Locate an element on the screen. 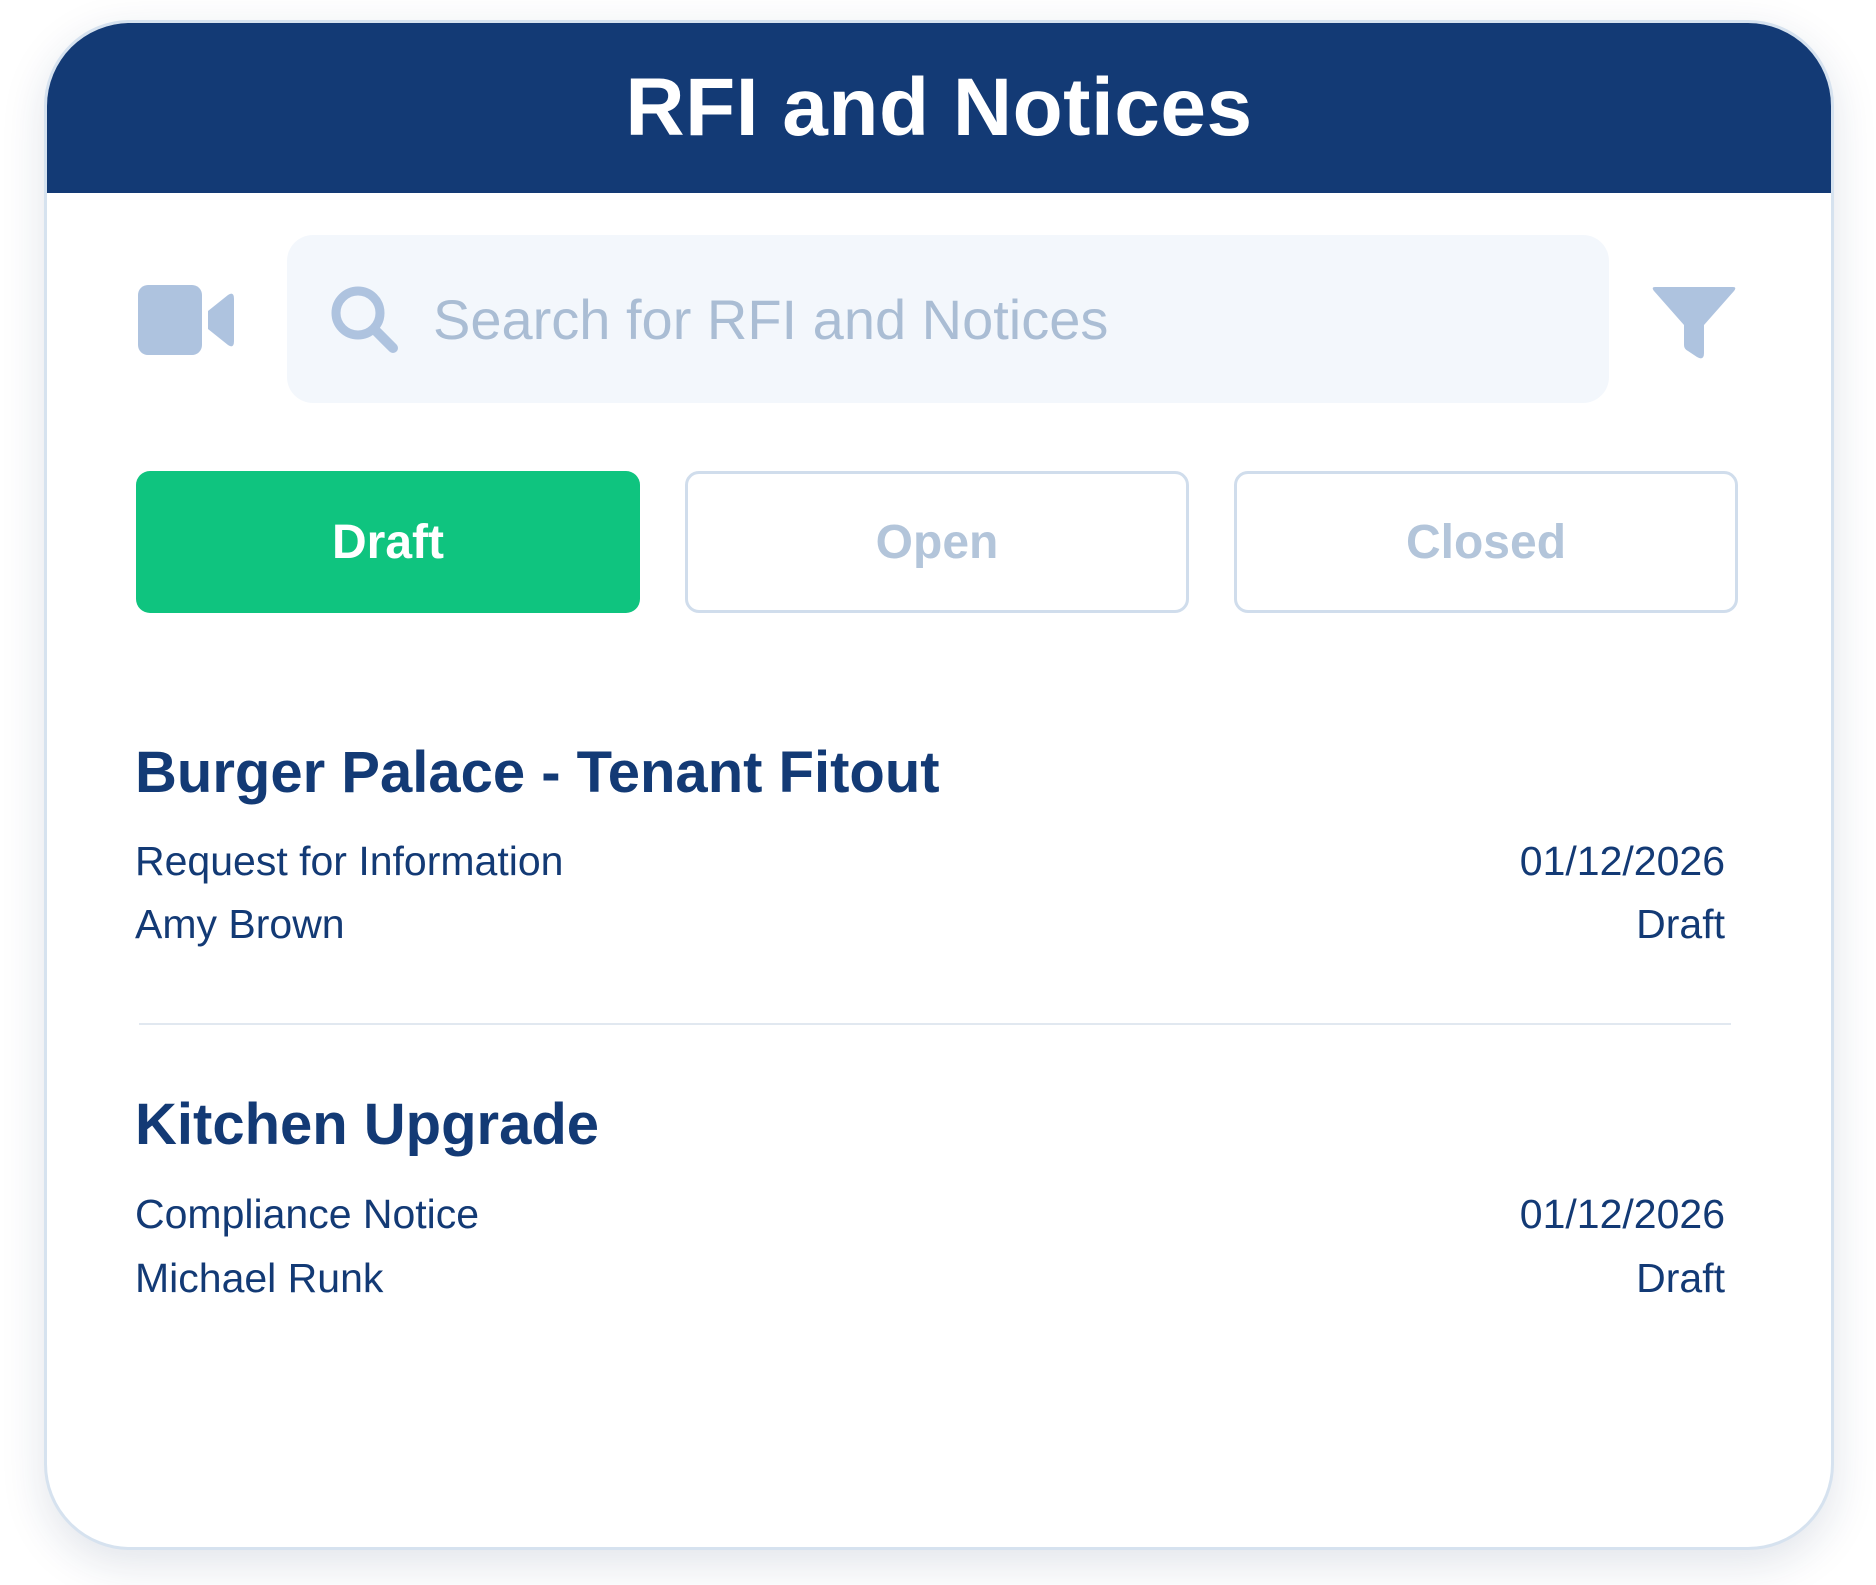 The image size is (1876, 1585). status-tabs: Draft Open Closed is located at coordinates (937, 542).